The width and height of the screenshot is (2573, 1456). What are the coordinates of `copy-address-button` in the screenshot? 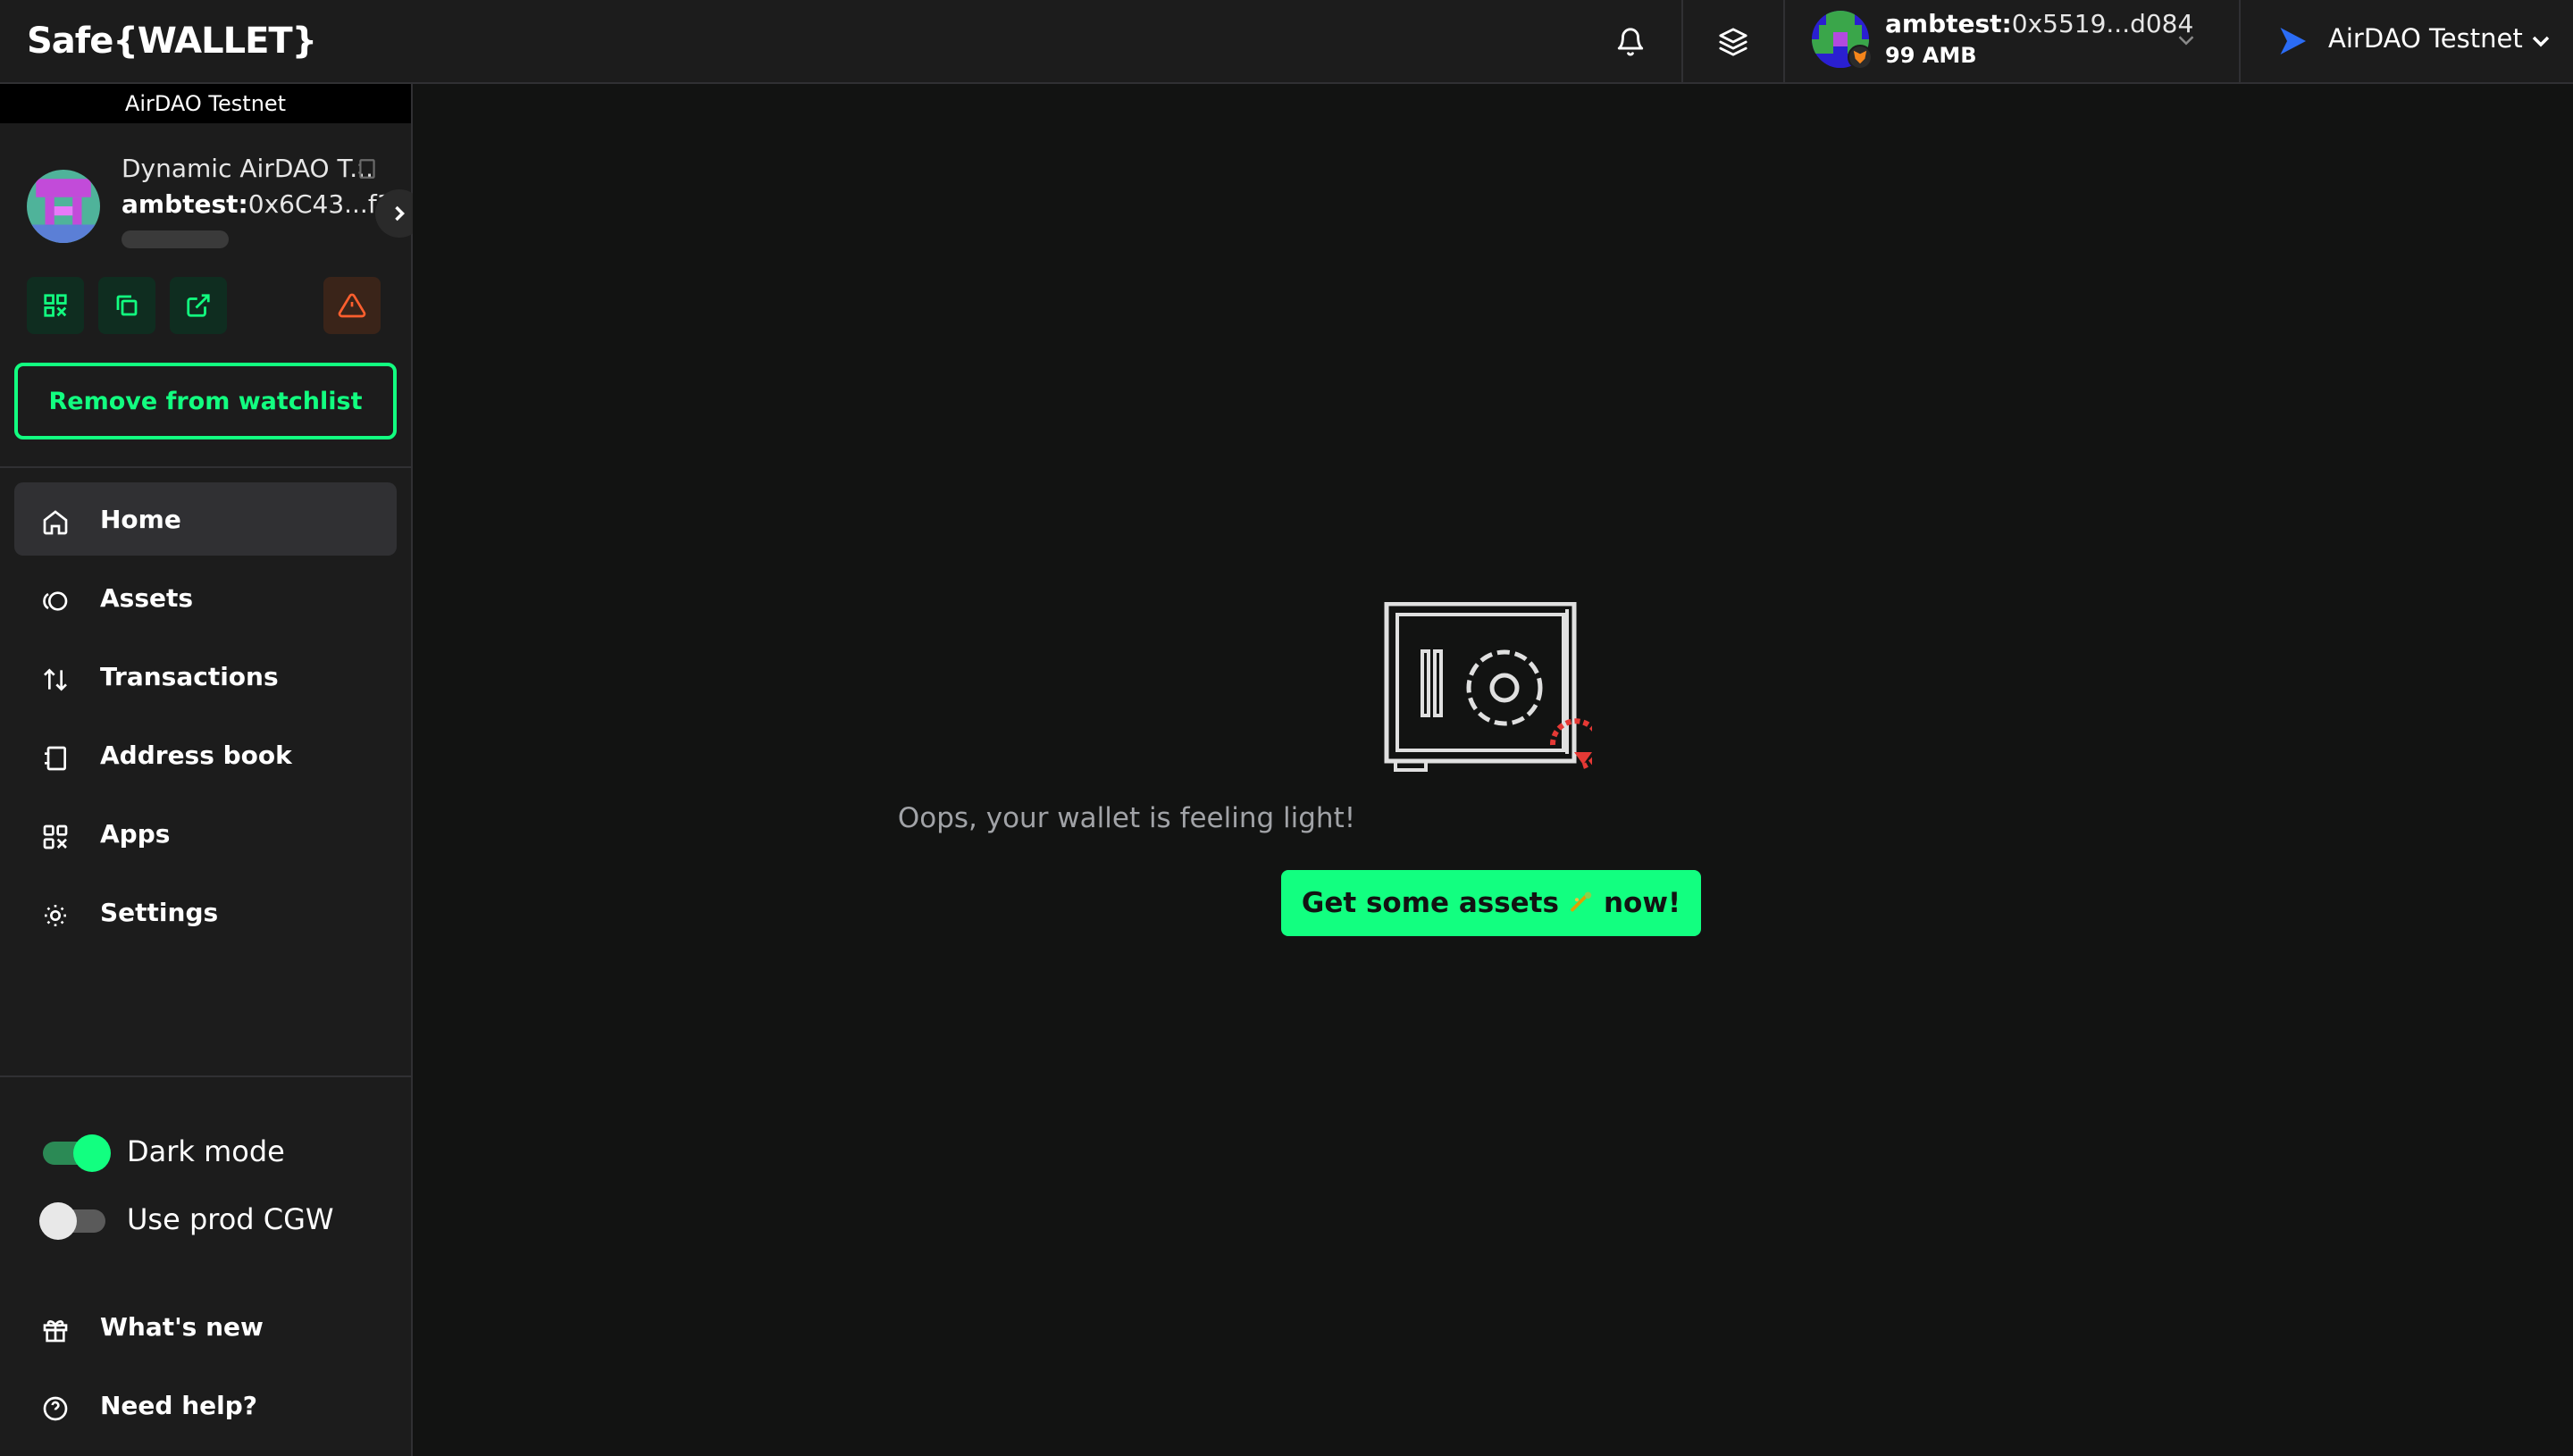 It's located at (126, 305).